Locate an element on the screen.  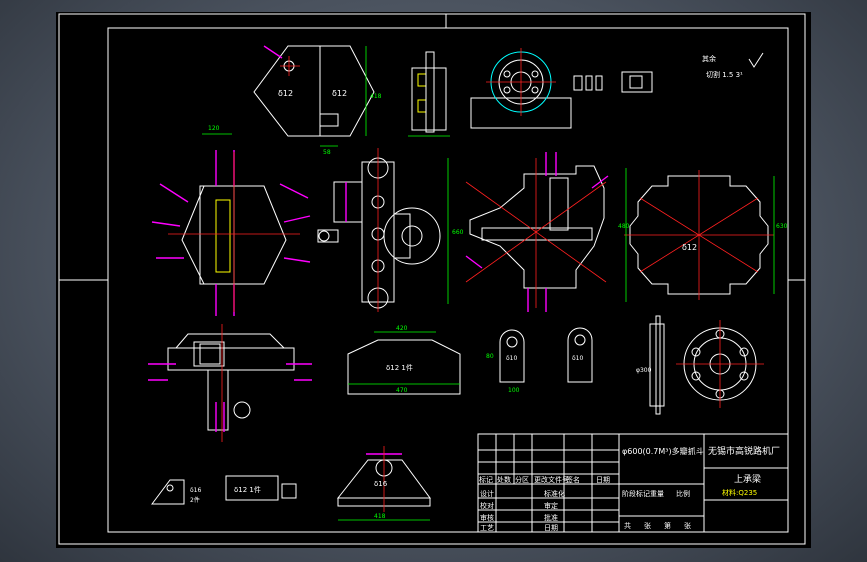
stage-header-weight: 重量 is located at coordinates (657, 494).